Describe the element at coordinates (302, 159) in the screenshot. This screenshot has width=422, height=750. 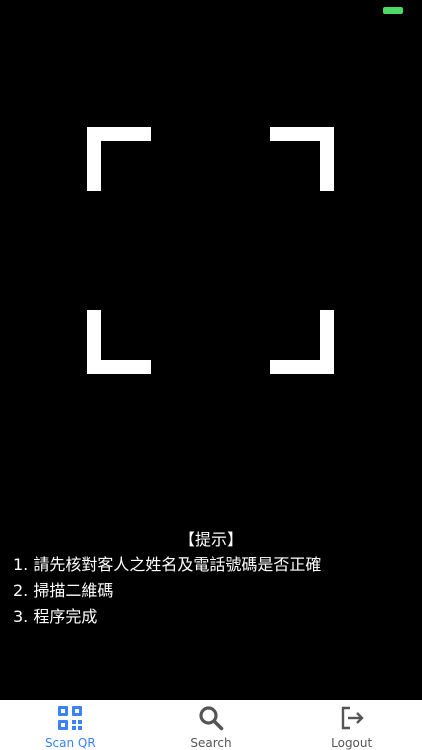
I see `scanner-corner-top-right` at that location.